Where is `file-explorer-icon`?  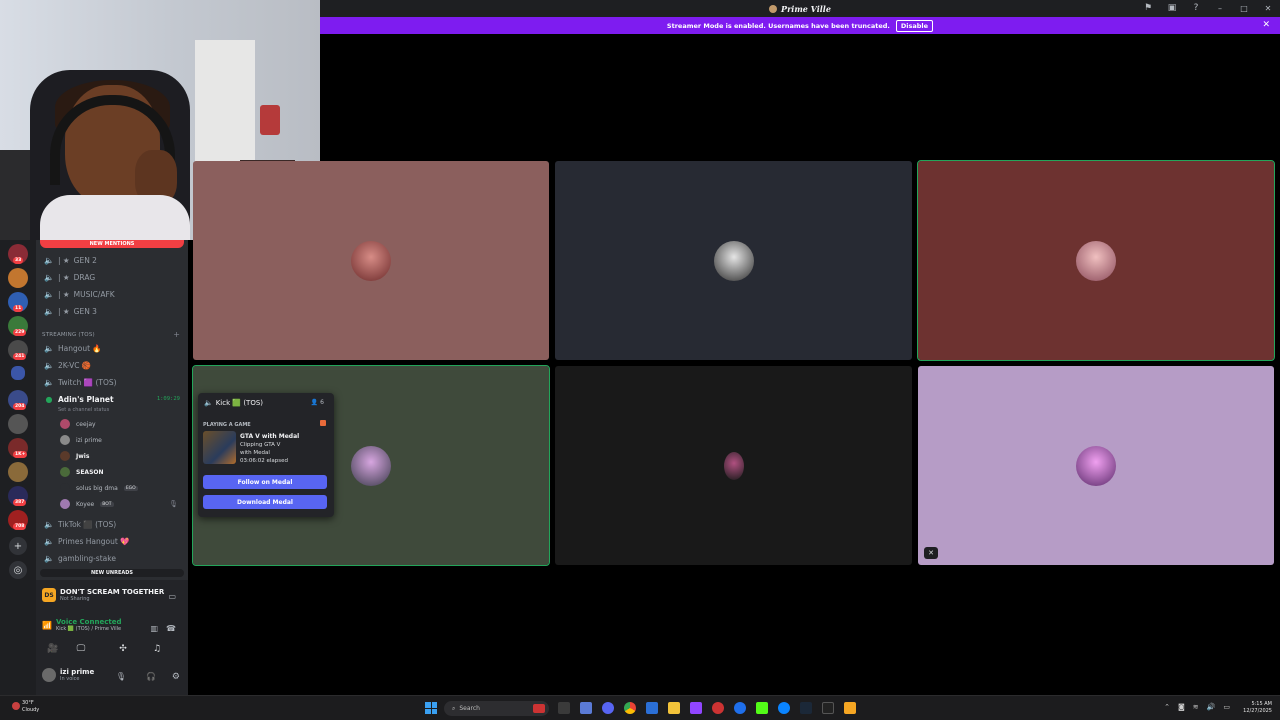
file-explorer-icon is located at coordinates (674, 708).